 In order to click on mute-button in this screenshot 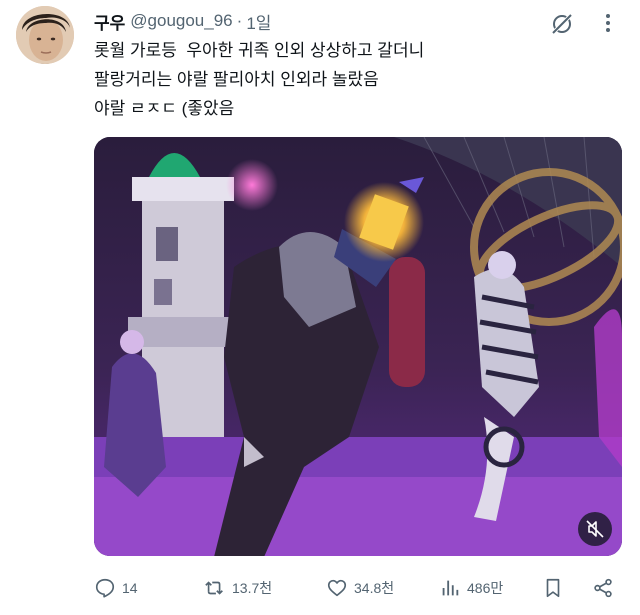, I will do `click(595, 529)`.